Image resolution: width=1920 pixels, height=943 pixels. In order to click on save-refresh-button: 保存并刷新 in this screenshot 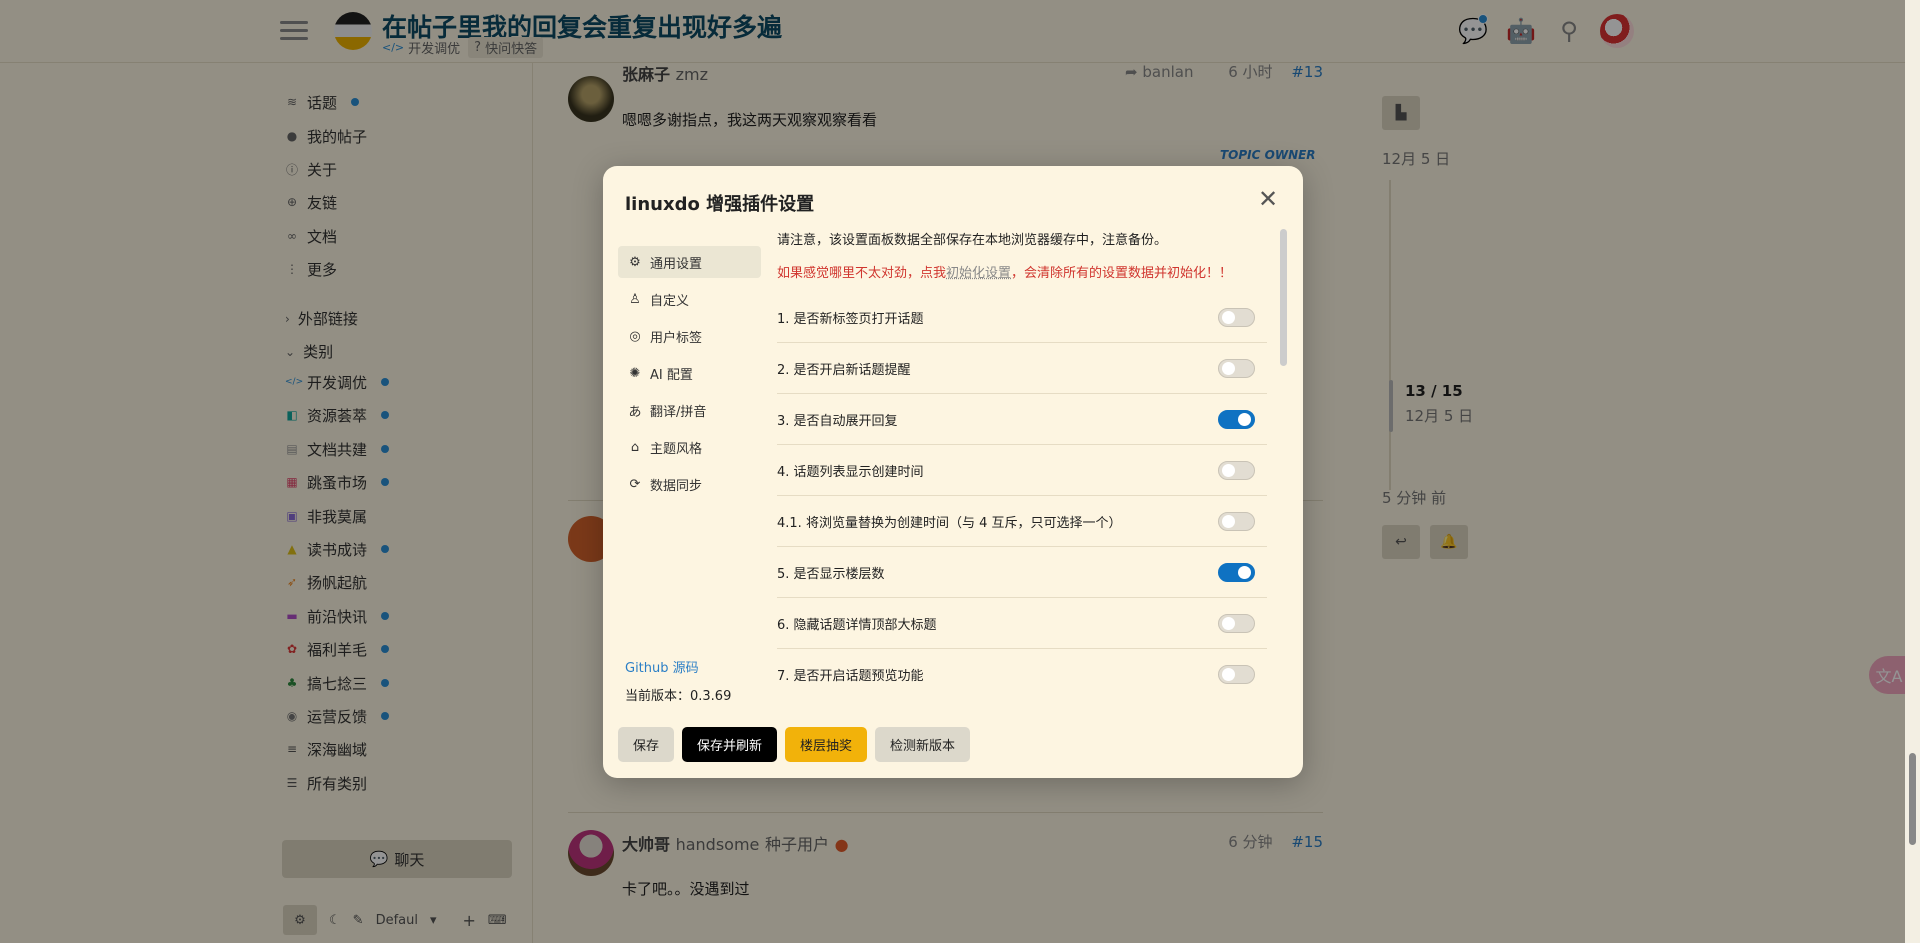, I will do `click(730, 744)`.